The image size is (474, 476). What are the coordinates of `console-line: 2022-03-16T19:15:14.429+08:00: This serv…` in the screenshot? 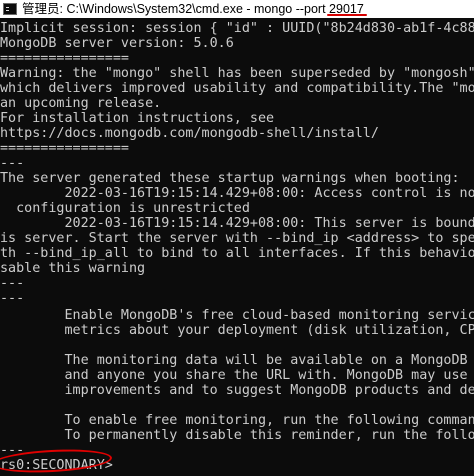 It's located at (237, 223).